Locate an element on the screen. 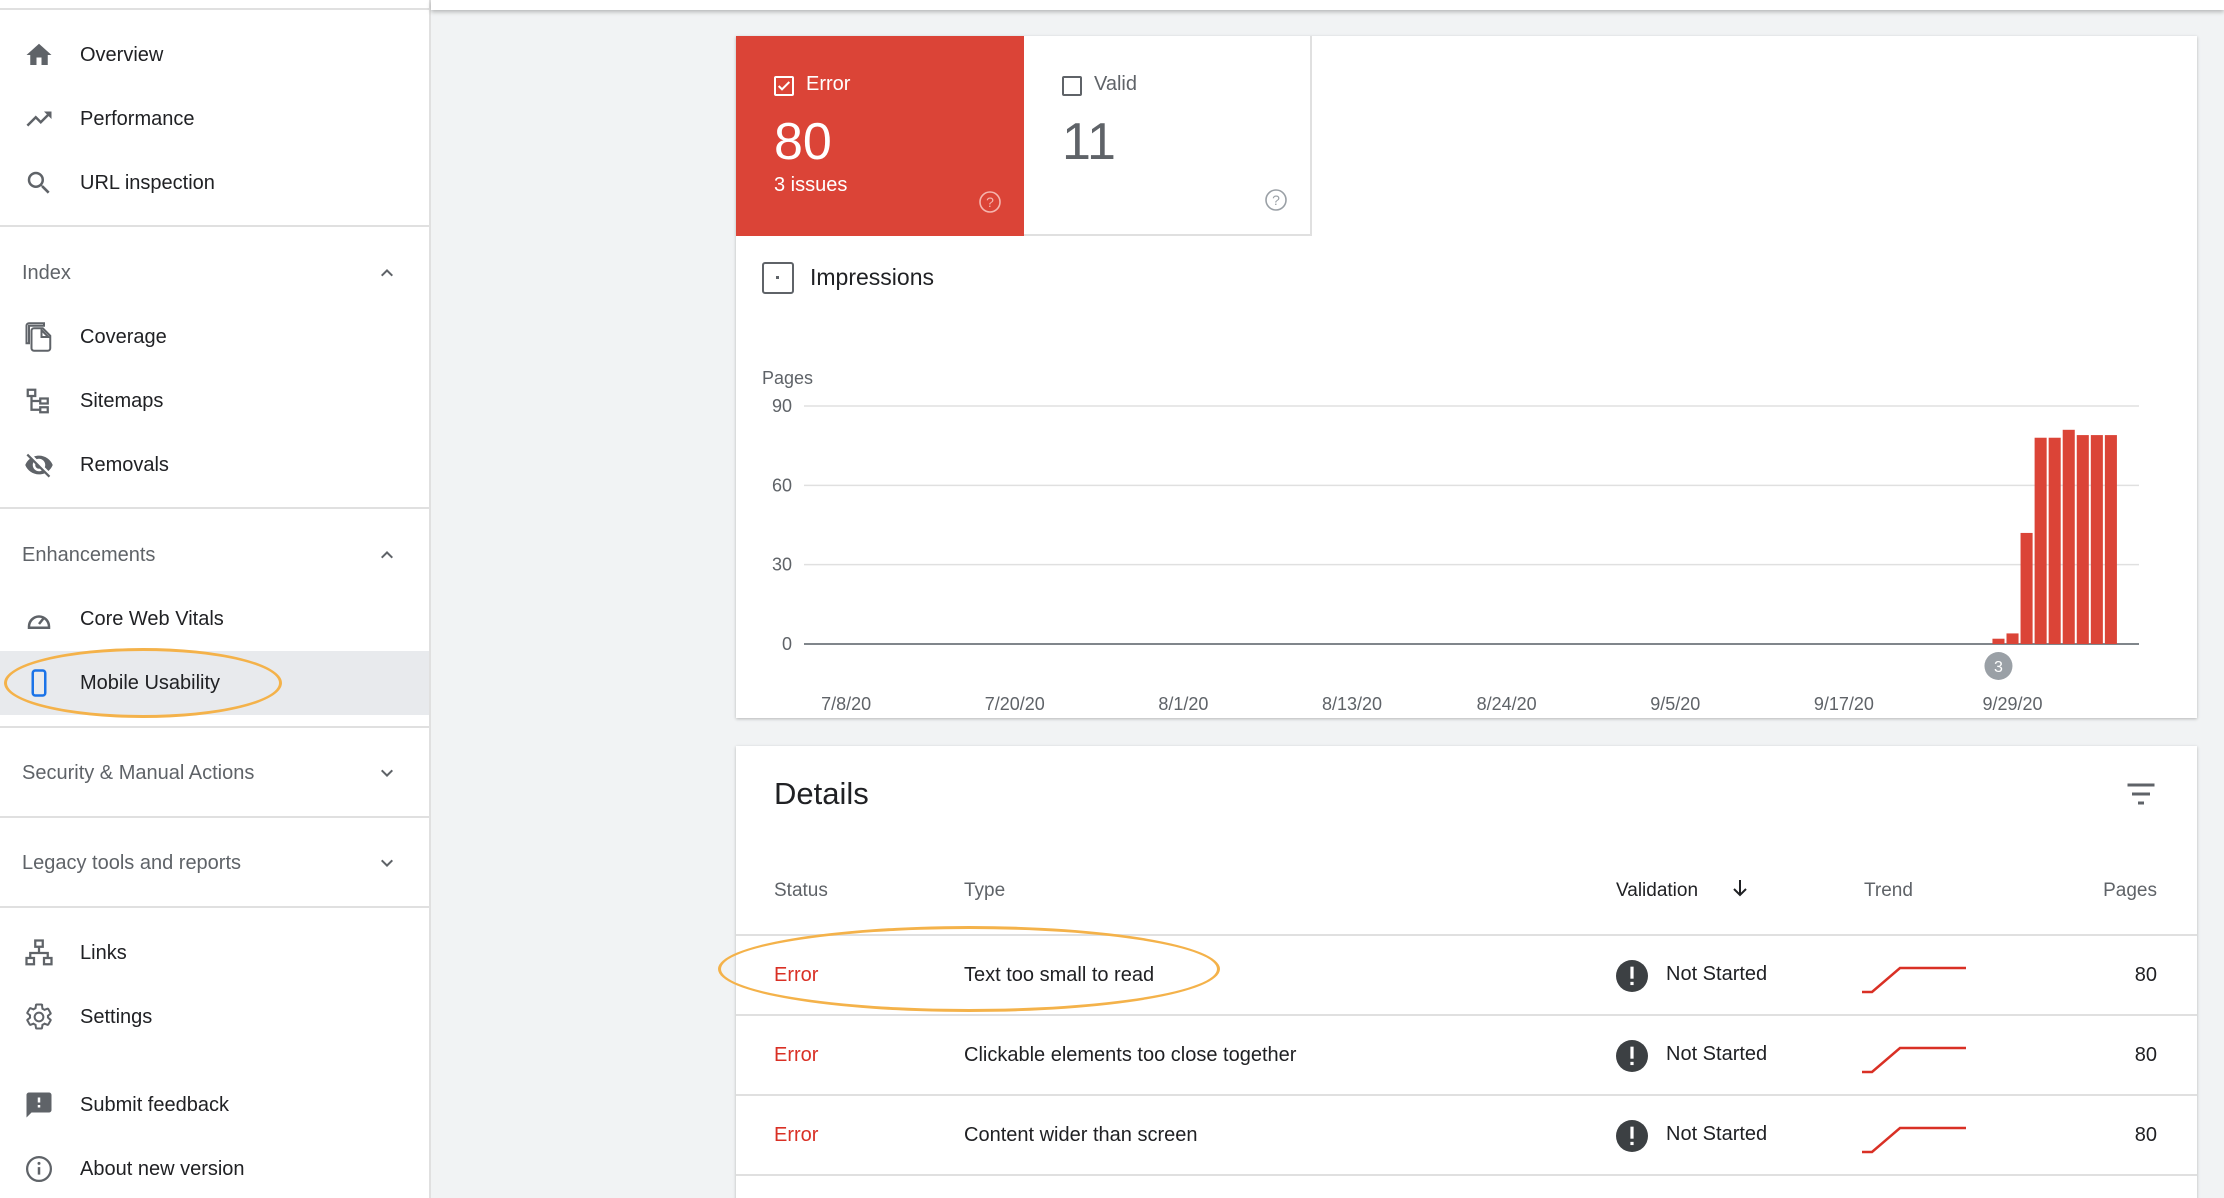  error-tile: Error 80 3 issues ? is located at coordinates (880, 136).